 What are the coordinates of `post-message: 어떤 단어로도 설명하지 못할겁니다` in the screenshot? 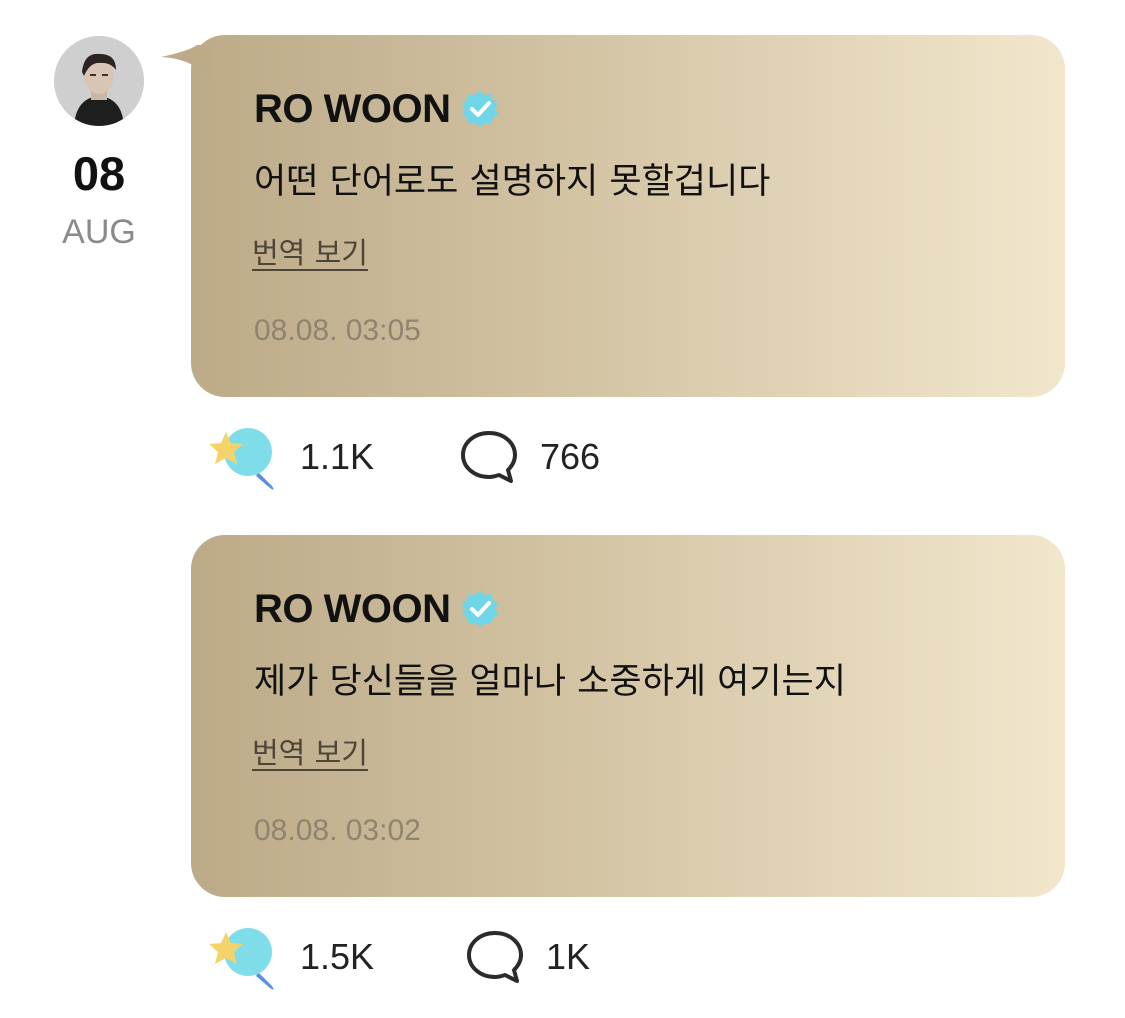 It's located at (512, 182).